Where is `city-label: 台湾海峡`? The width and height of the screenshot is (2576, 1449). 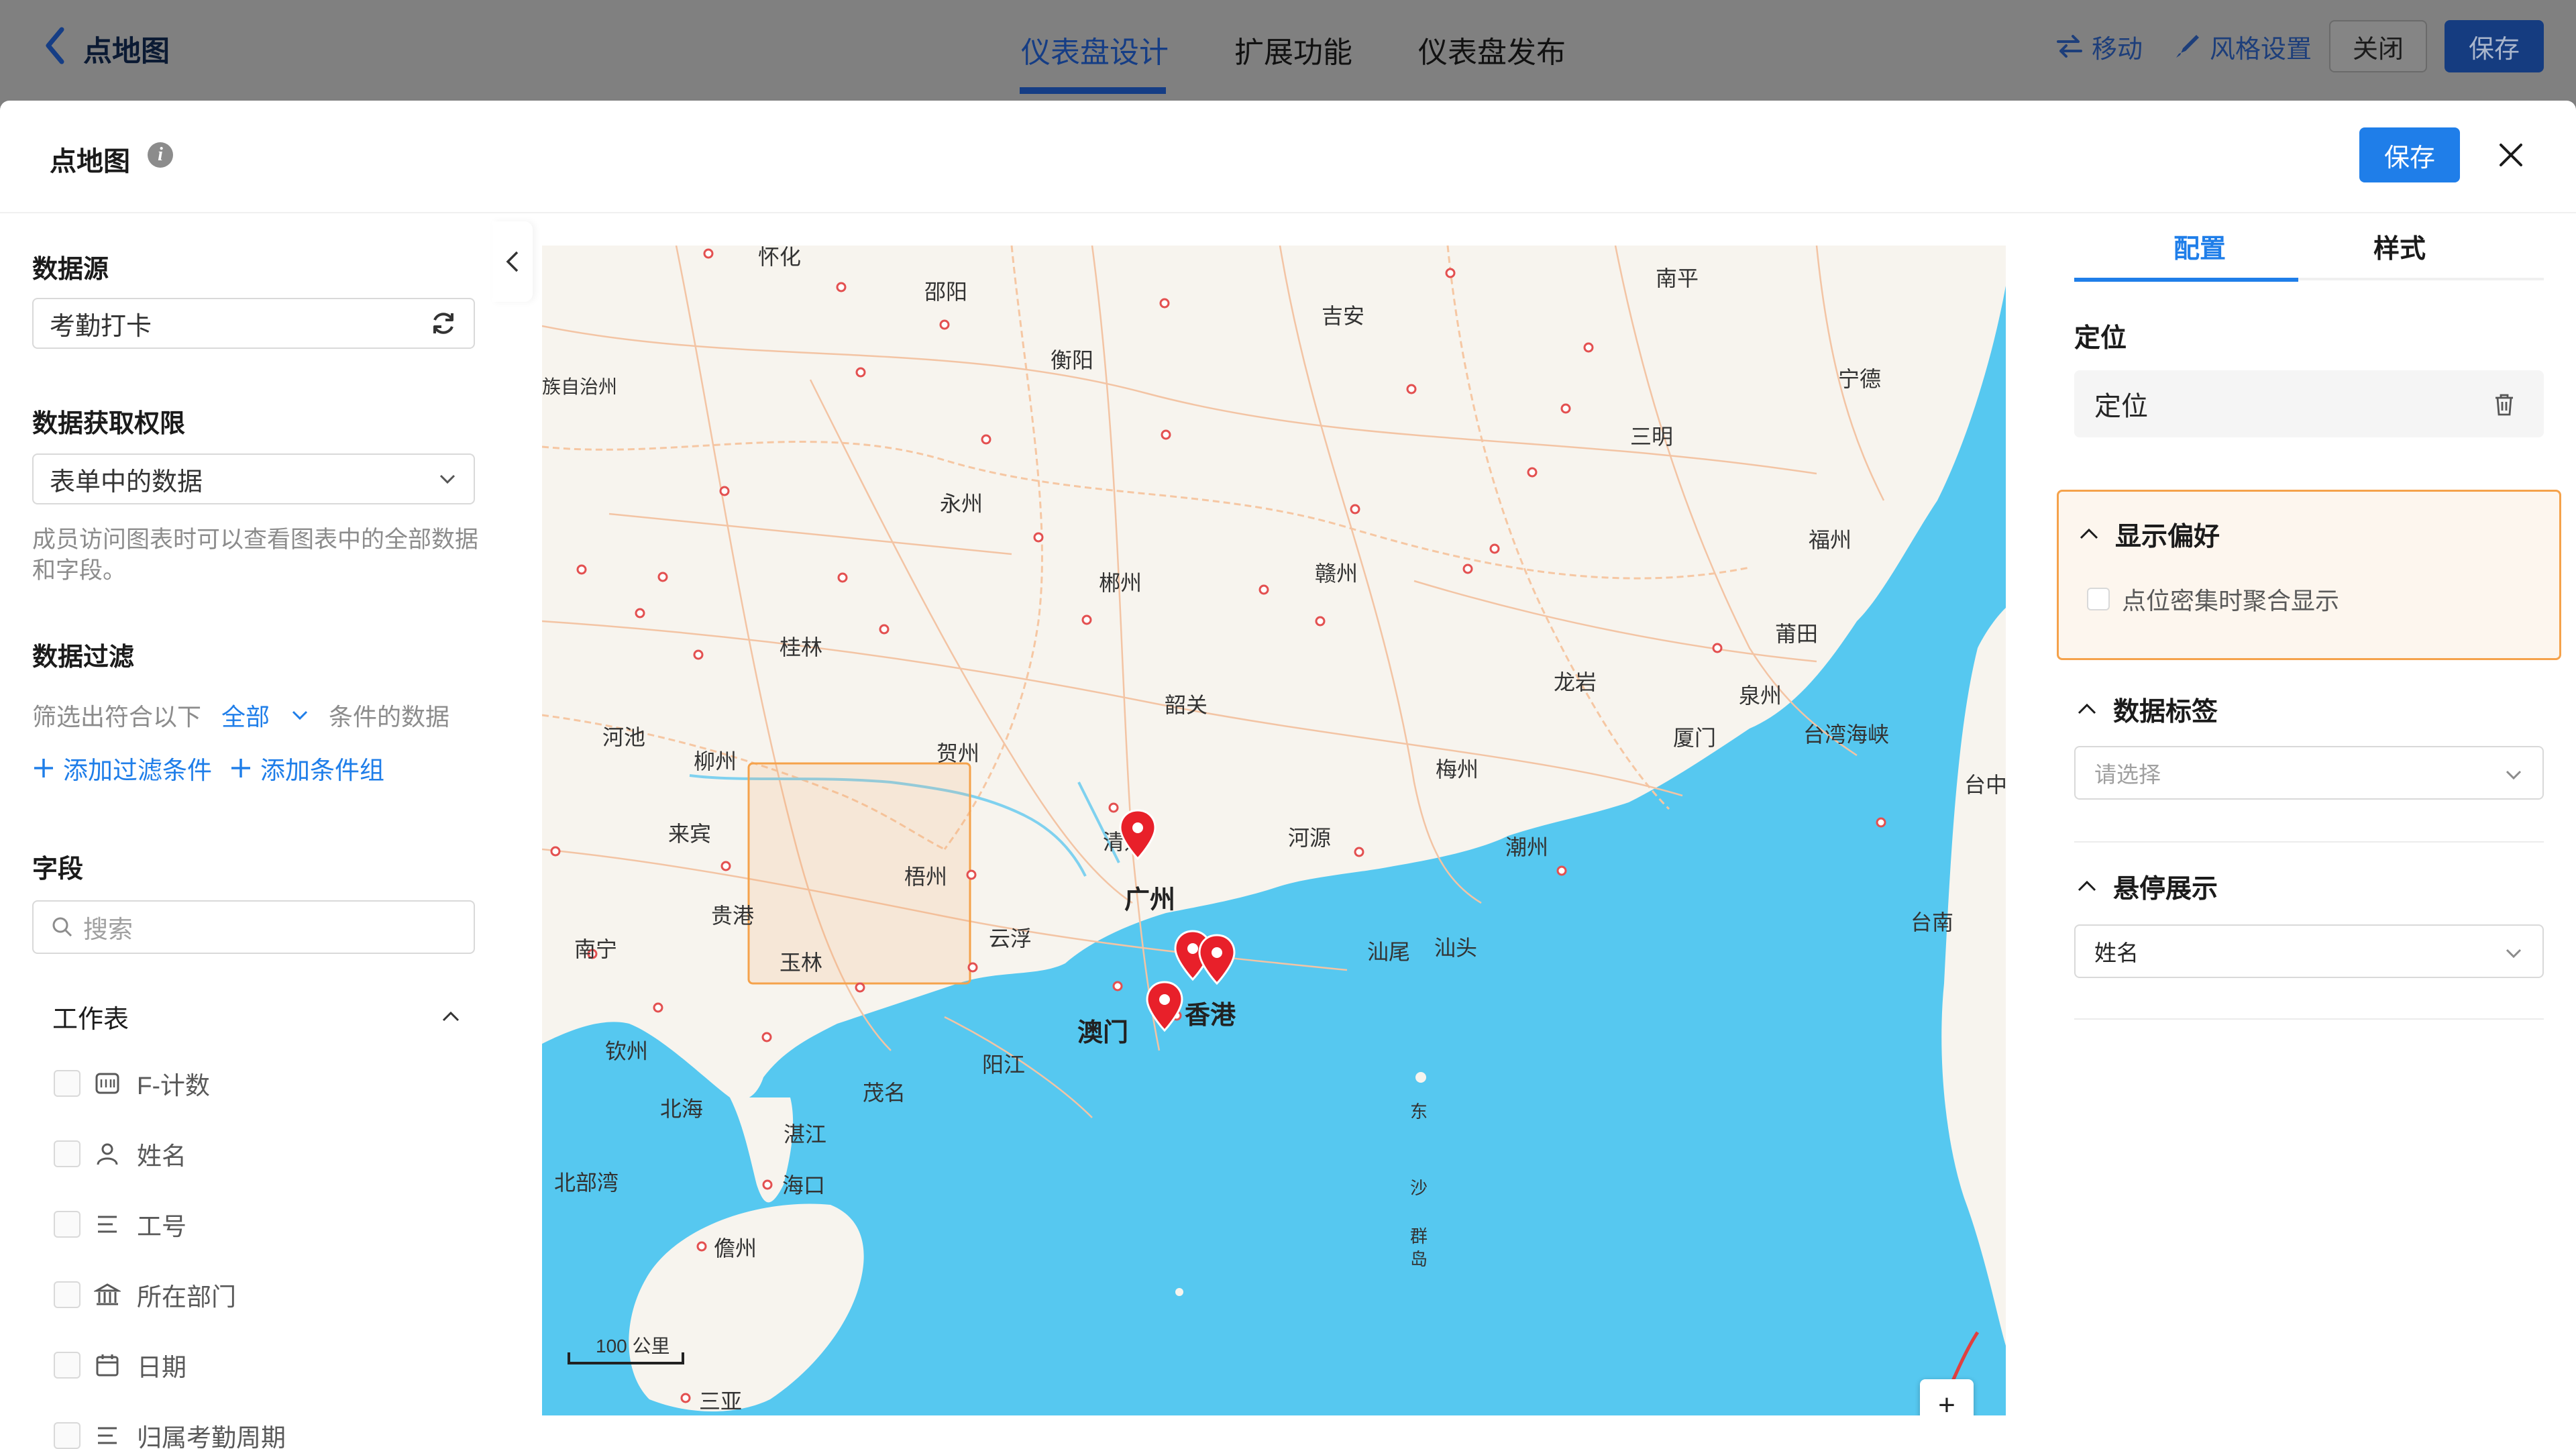 city-label: 台湾海峡 is located at coordinates (1846, 734).